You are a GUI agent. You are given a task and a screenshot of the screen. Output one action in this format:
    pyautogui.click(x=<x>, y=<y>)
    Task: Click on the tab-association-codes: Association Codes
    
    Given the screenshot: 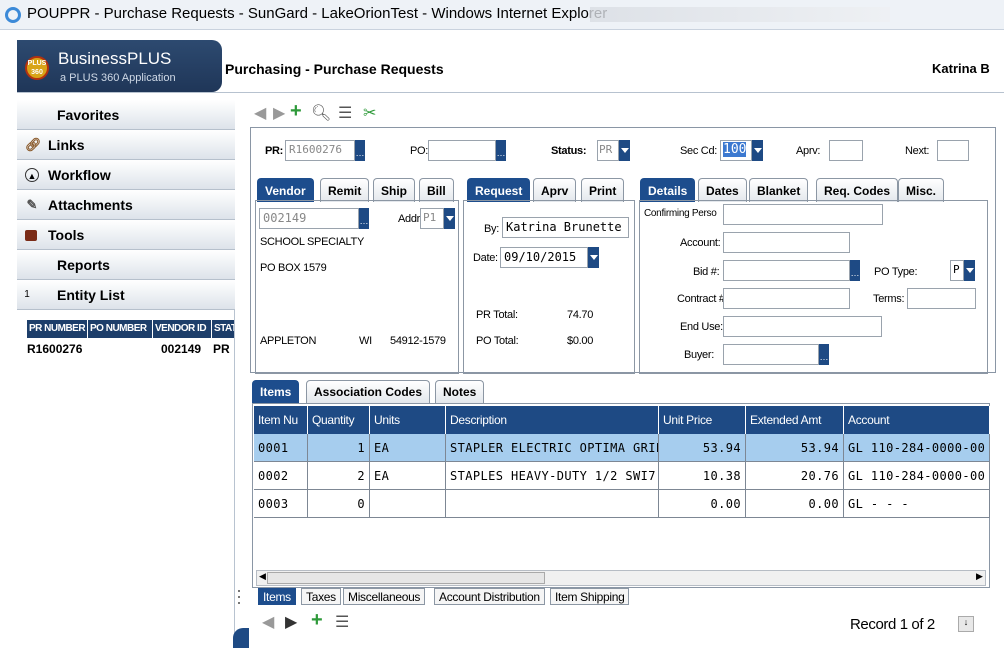 What is the action you would take?
    pyautogui.click(x=368, y=391)
    